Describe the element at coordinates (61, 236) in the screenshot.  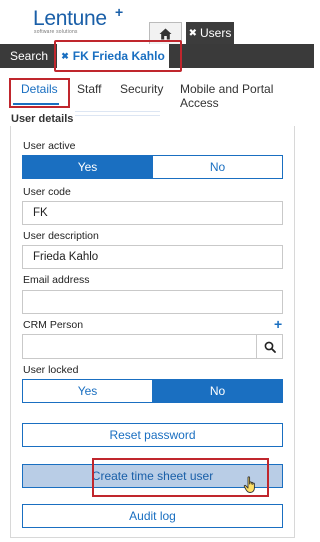
I see `user-description-label: User description` at that location.